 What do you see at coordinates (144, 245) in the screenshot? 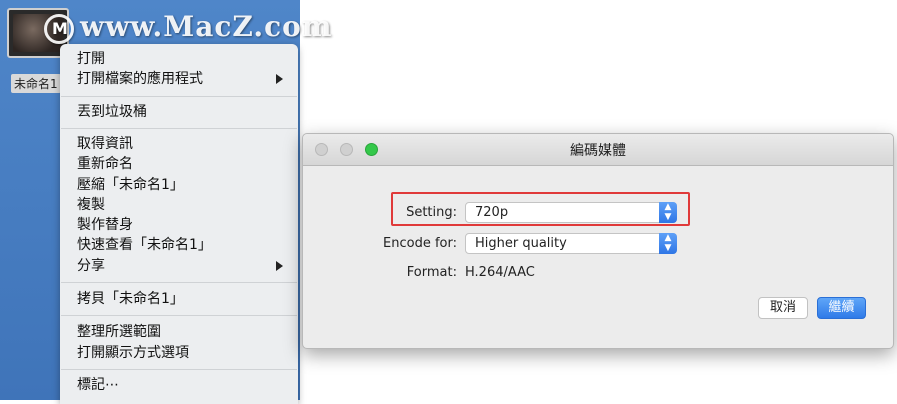
I see `menu-item-quick-look: 快速查看「未命名1」` at bounding box center [144, 245].